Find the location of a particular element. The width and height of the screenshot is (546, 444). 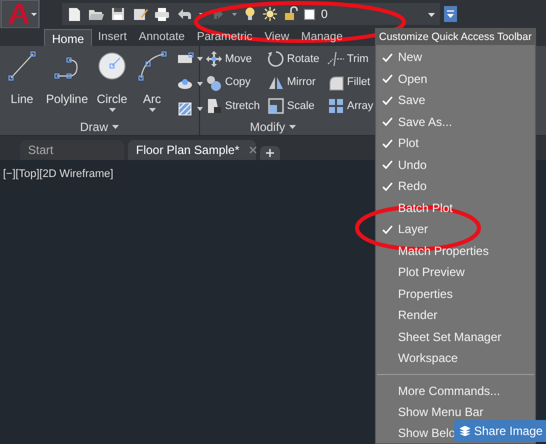

trim-tool-button: Trim is located at coordinates (351, 59).